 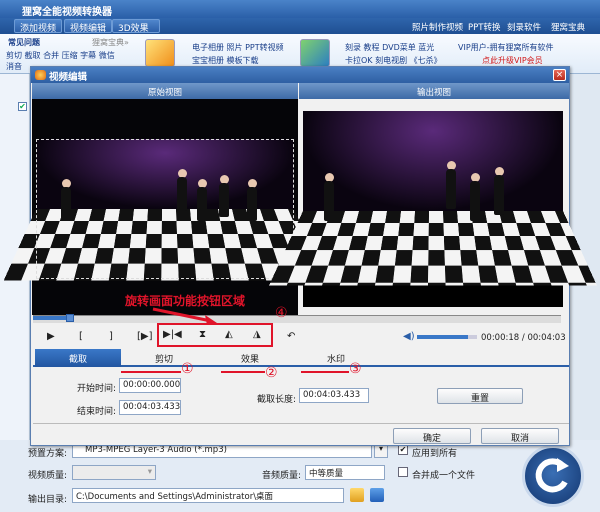 I want to click on link-burn: 刻录软件, so click(x=524, y=27).